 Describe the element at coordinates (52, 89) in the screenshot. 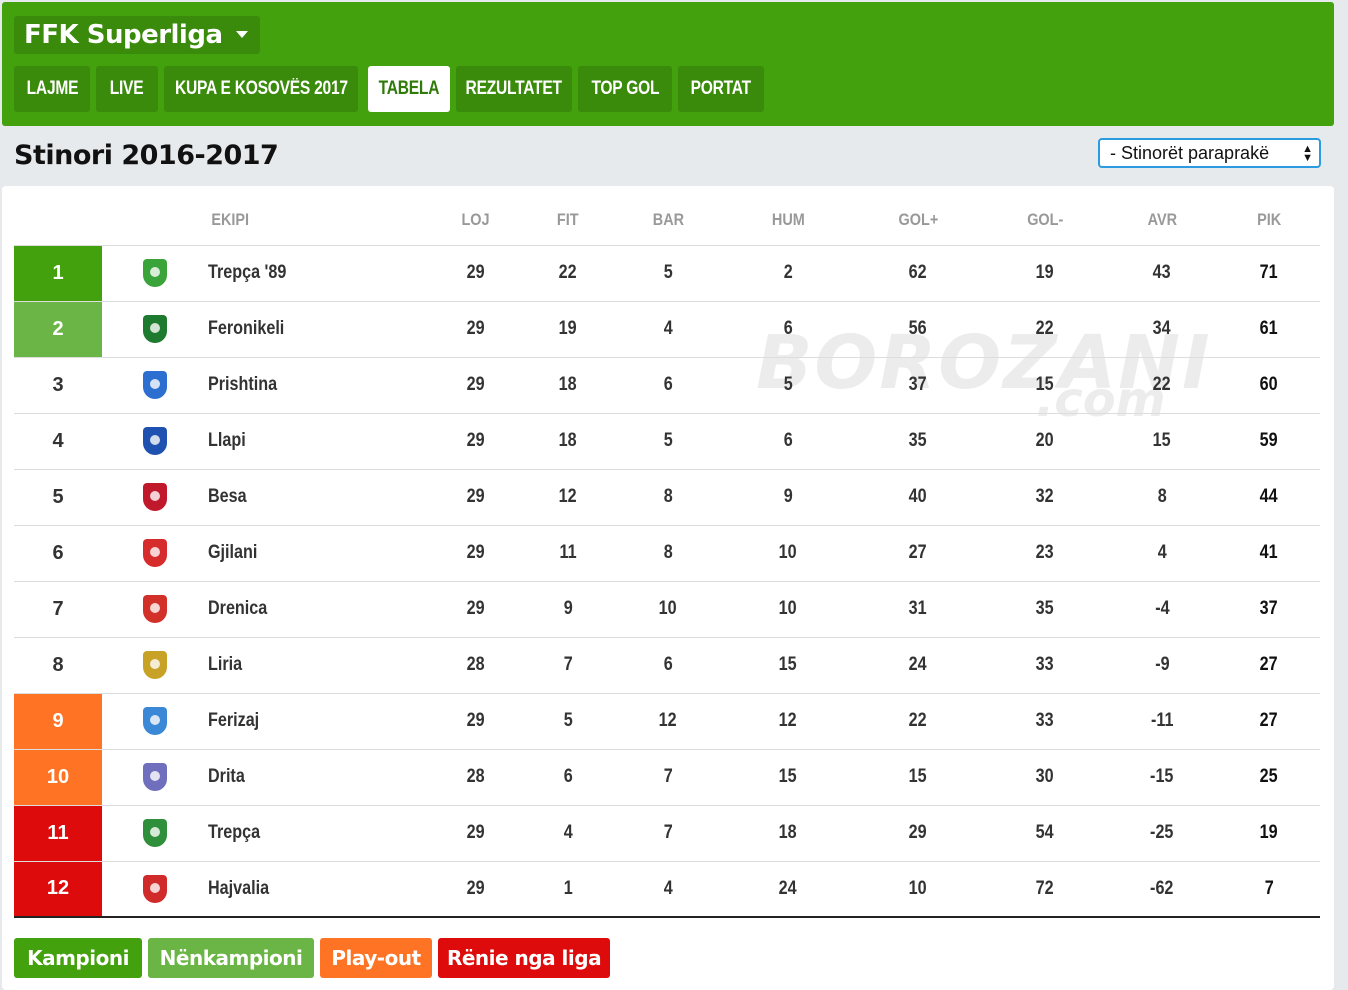

I see `nav-item-lajme: LAJME` at that location.